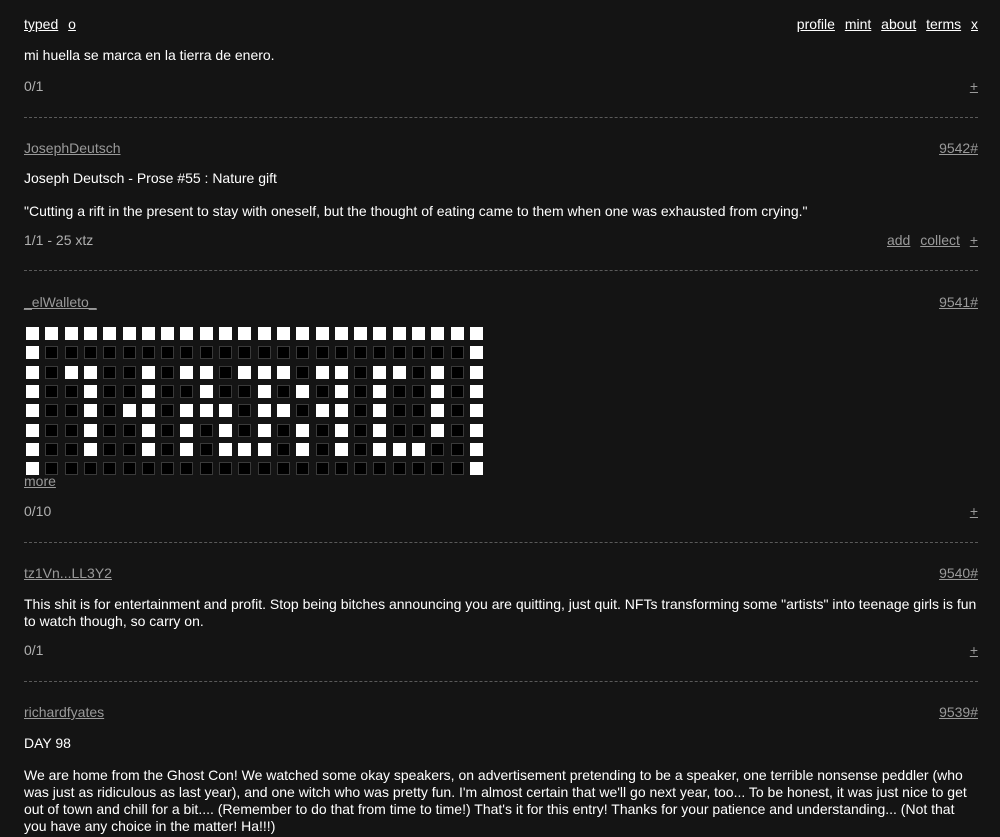 The height and width of the screenshot is (837, 1000). Describe the element at coordinates (816, 24) in the screenshot. I see `nav-profile-link: profile` at that location.